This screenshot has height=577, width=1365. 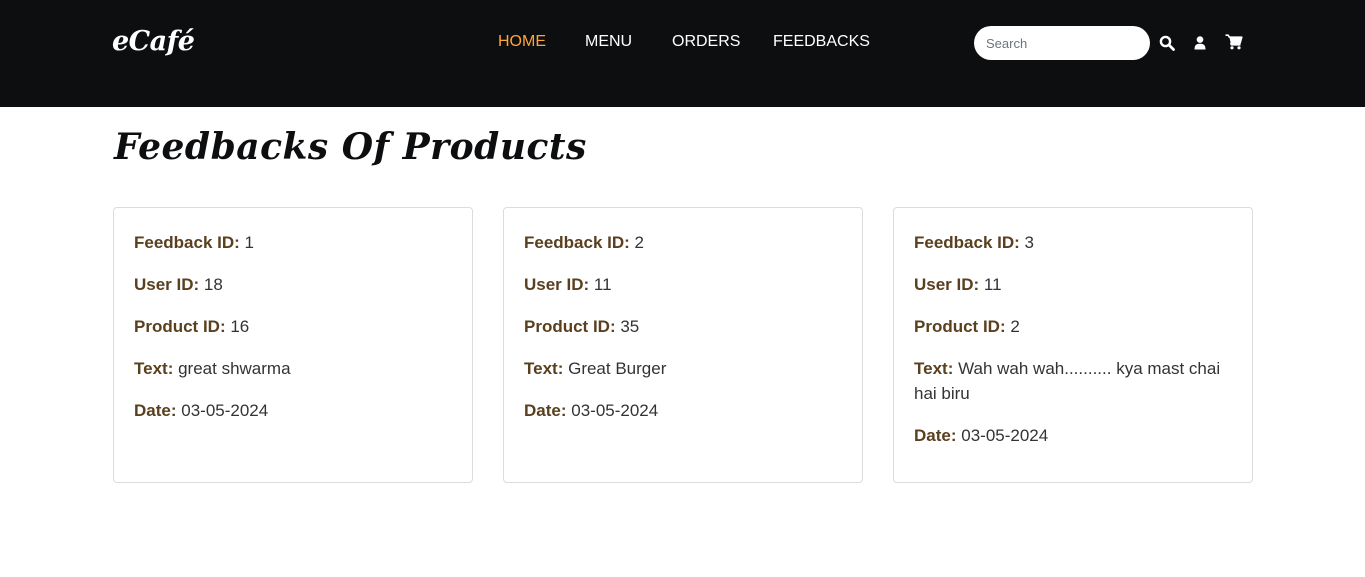 What do you see at coordinates (350, 147) in the screenshot?
I see `page-title: Feedbacks Of Products` at bounding box center [350, 147].